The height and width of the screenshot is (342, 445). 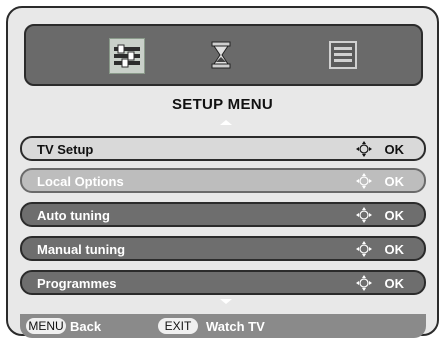 What do you see at coordinates (77, 283) in the screenshot?
I see `menu-item-label: Programmes` at bounding box center [77, 283].